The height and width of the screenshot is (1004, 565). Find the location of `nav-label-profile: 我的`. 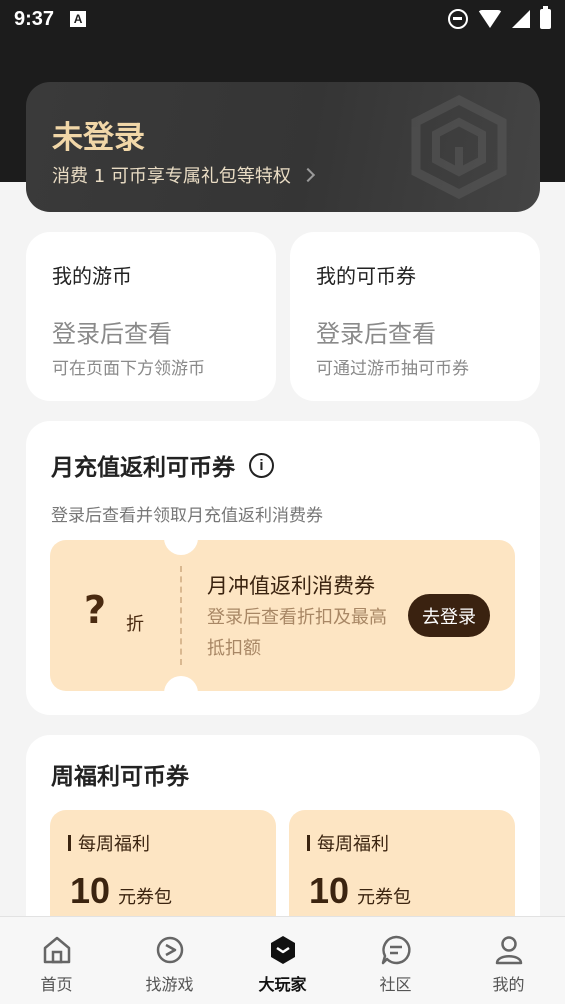

nav-label-profile: 我的 is located at coordinates (508, 984).